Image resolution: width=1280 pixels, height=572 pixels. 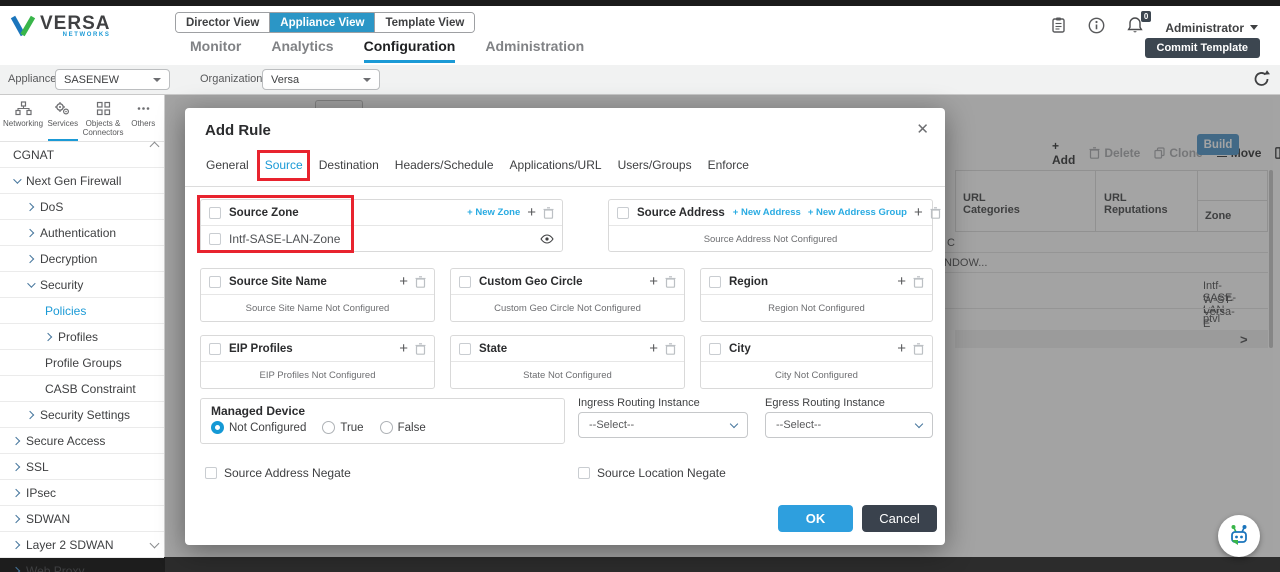 What do you see at coordinates (816, 308) in the screenshot?
I see `region-empty-text: Region Not Configured` at bounding box center [816, 308].